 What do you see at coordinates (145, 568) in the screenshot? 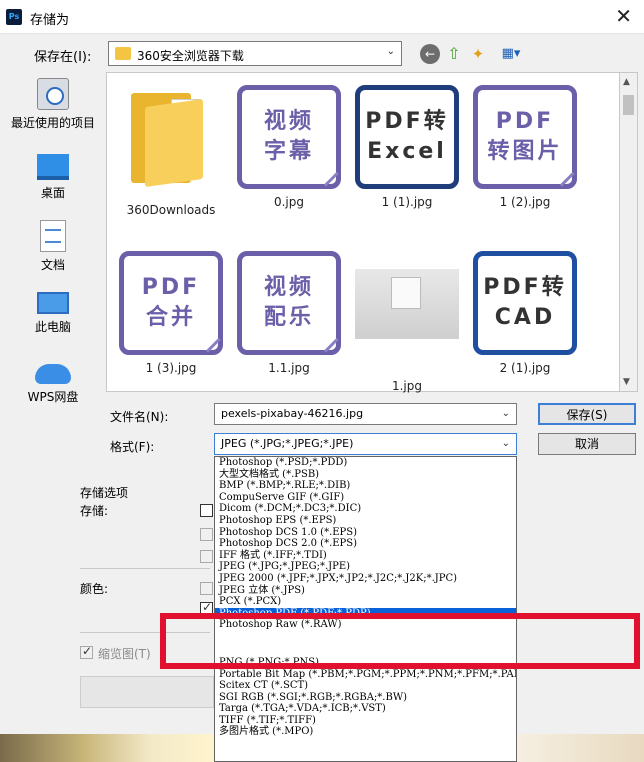
I see `divider` at bounding box center [145, 568].